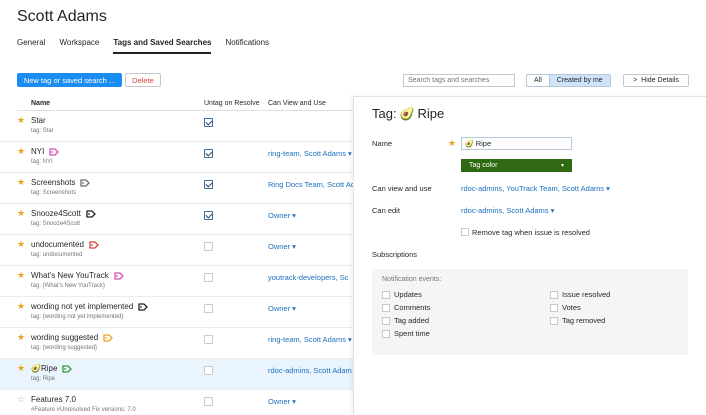  Describe the element at coordinates (143, 80) in the screenshot. I see `delete-button: Delete` at that location.